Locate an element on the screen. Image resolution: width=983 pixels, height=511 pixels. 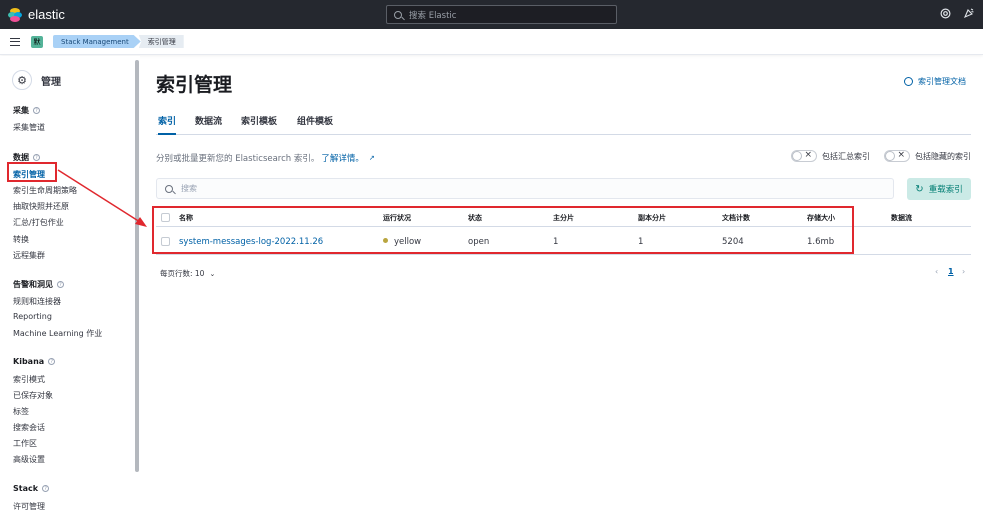
toggle-label: 包括隐藏的索引 is located at coordinates (943, 156).